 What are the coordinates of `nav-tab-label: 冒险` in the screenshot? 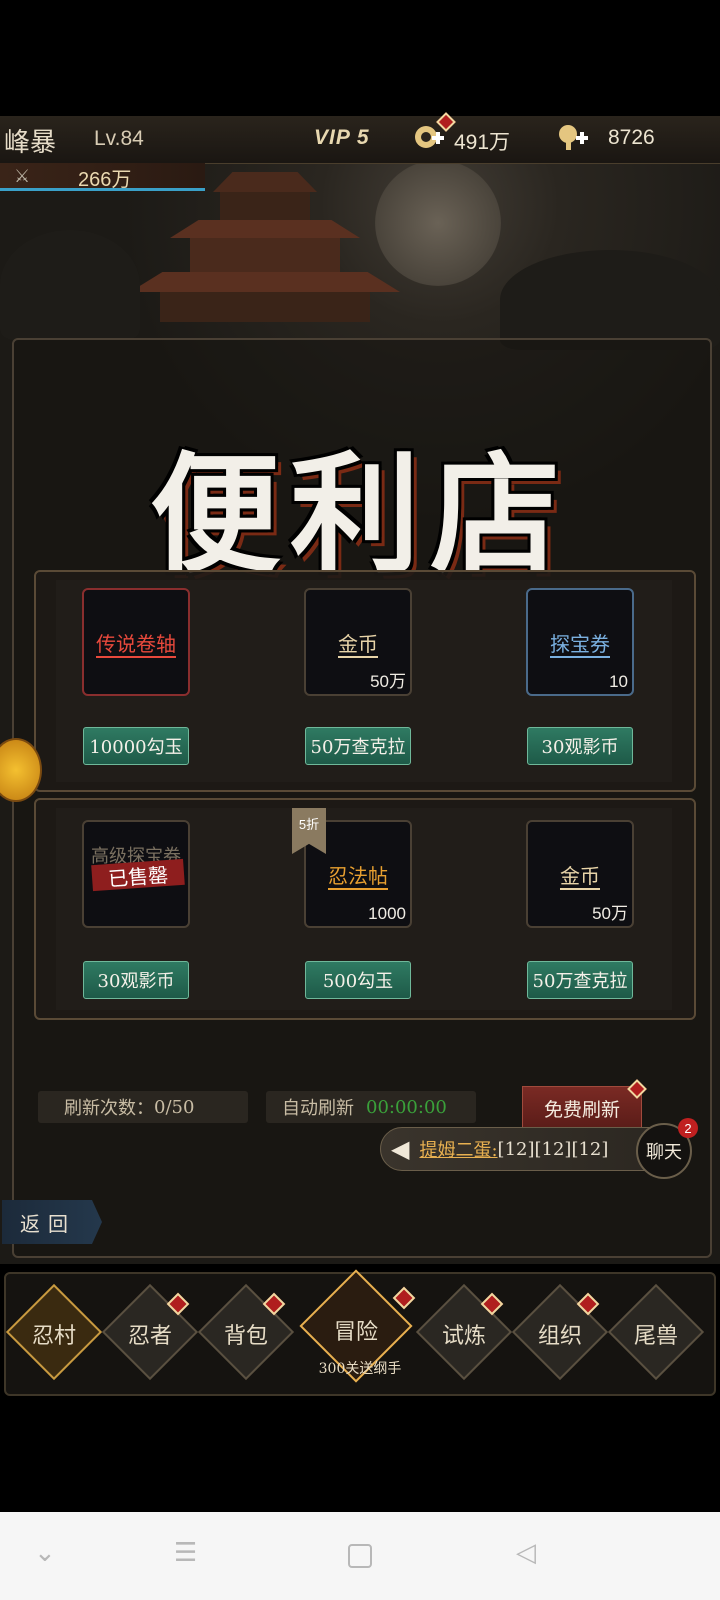 It's located at (355, 1332).